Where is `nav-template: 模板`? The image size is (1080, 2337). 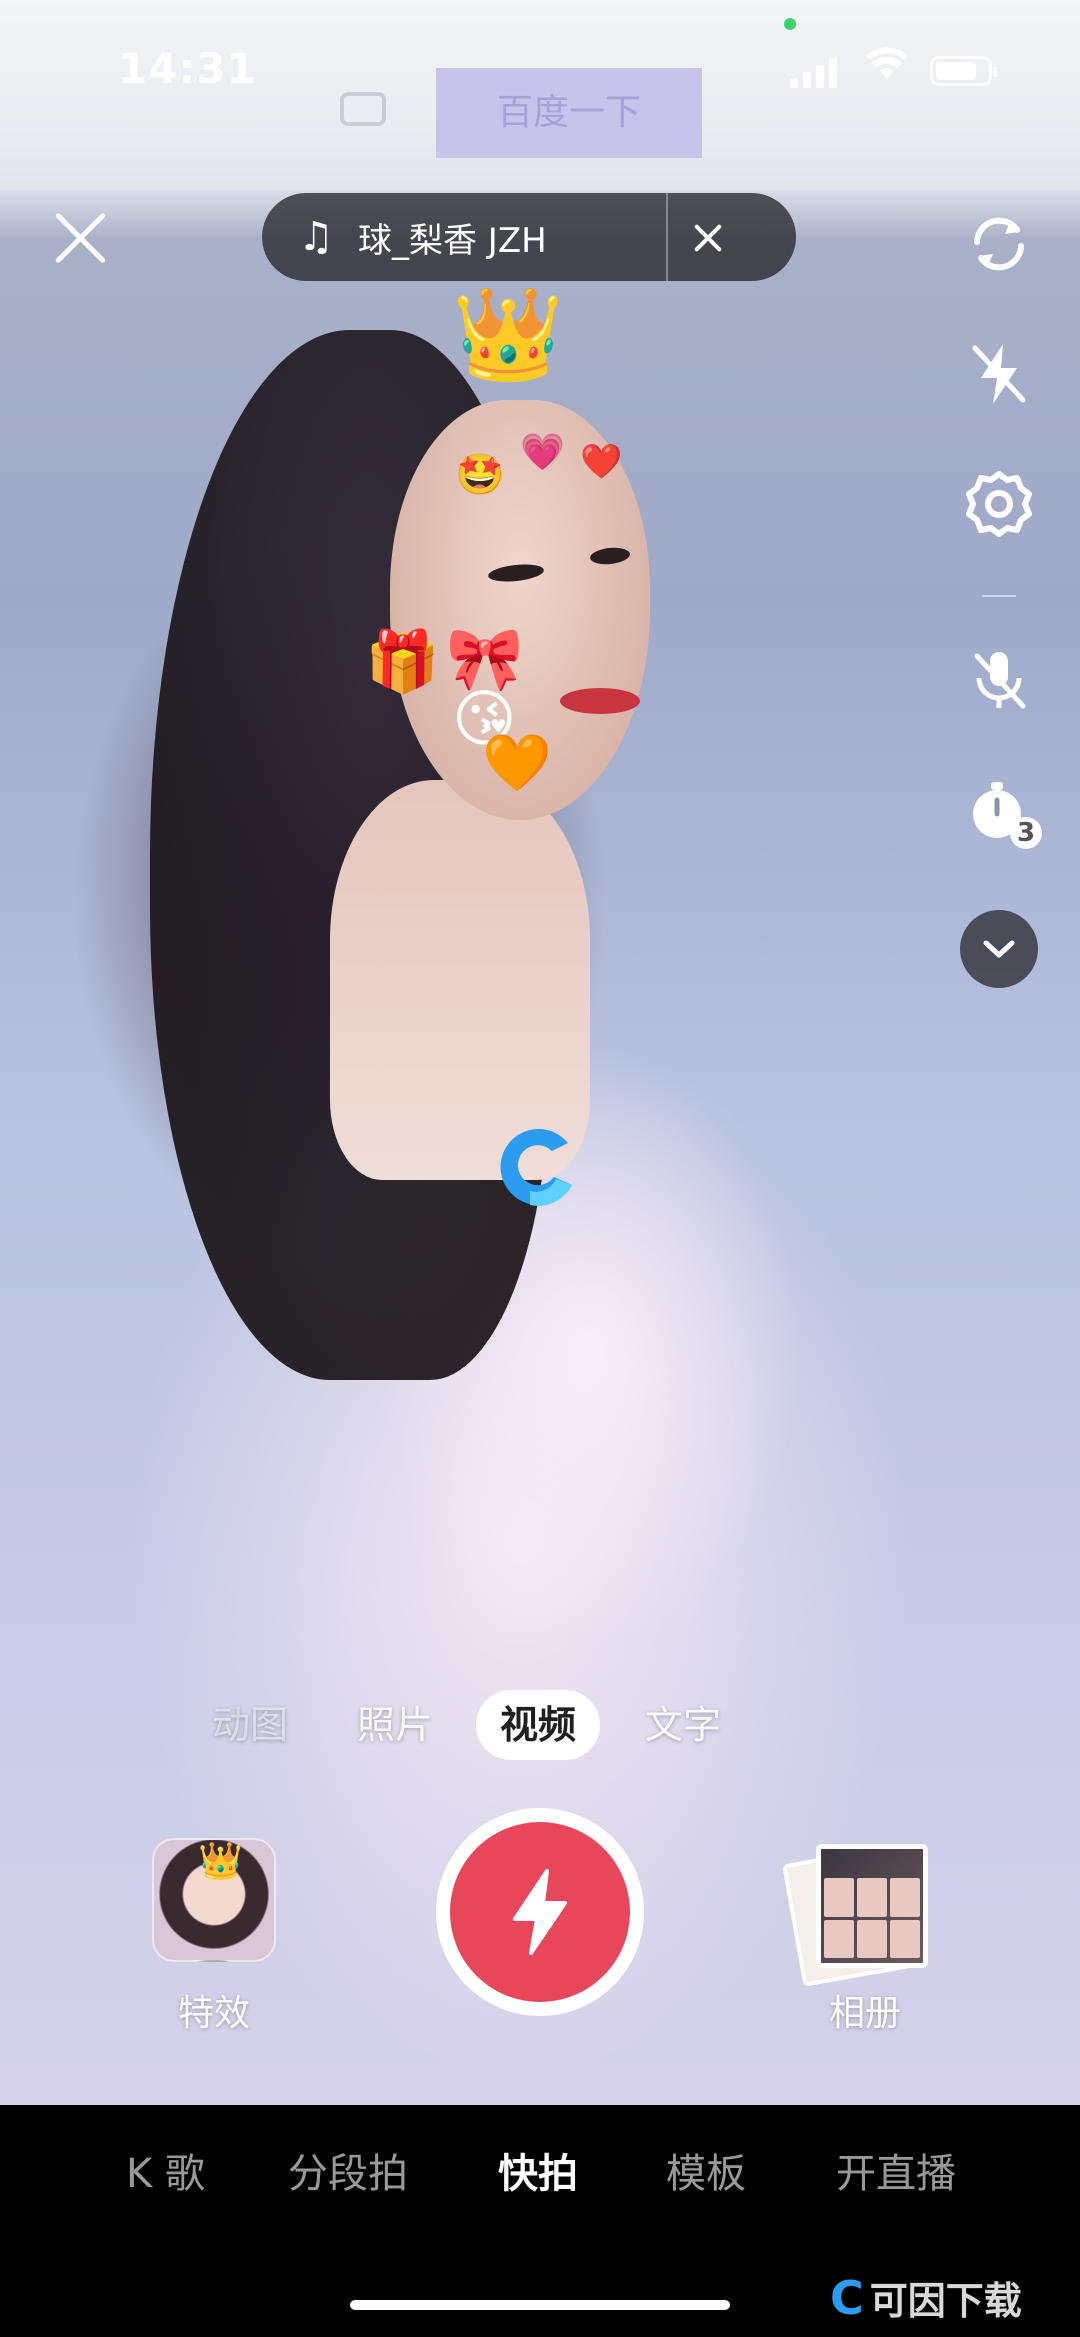 nav-template: 模板 is located at coordinates (706, 2170).